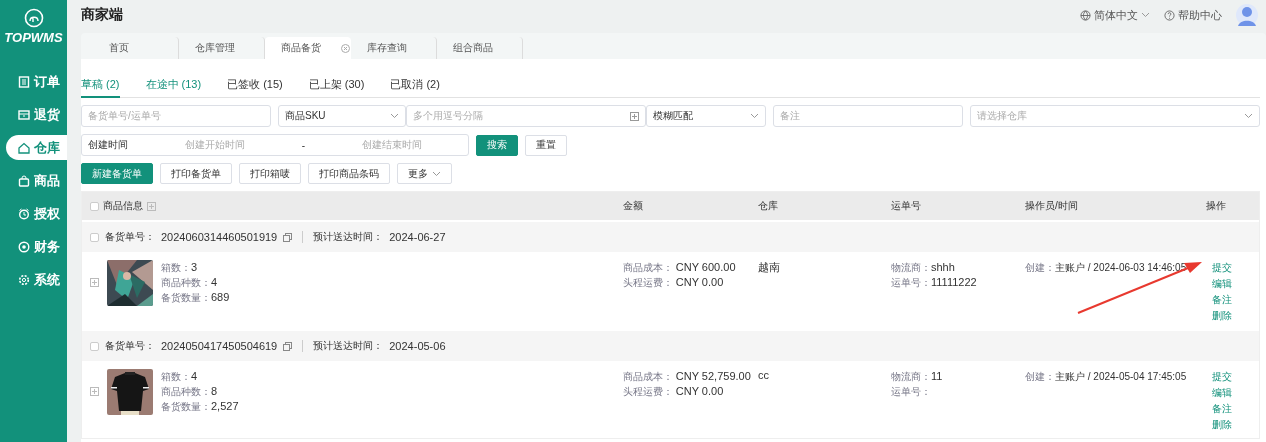  I want to click on action-button: 打印商品条码, so click(349, 173).